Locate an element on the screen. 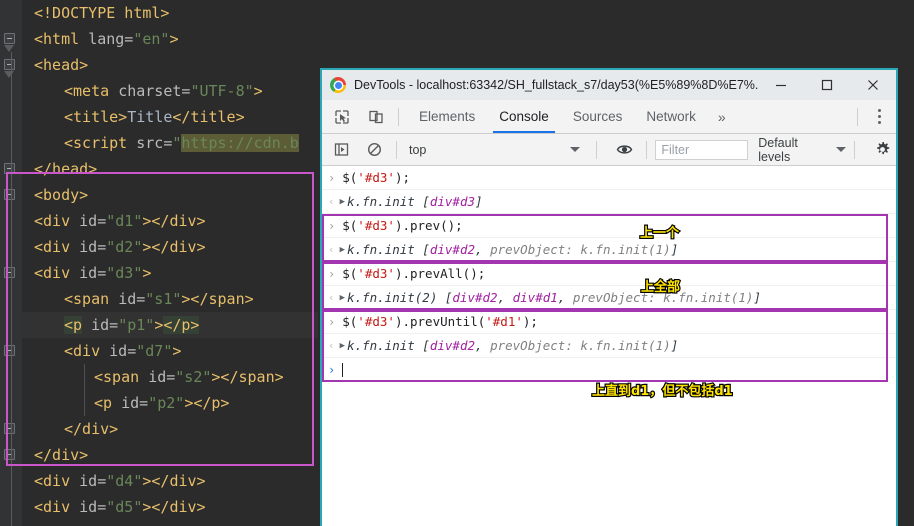  console-sidebar-icon is located at coordinates (341, 150).